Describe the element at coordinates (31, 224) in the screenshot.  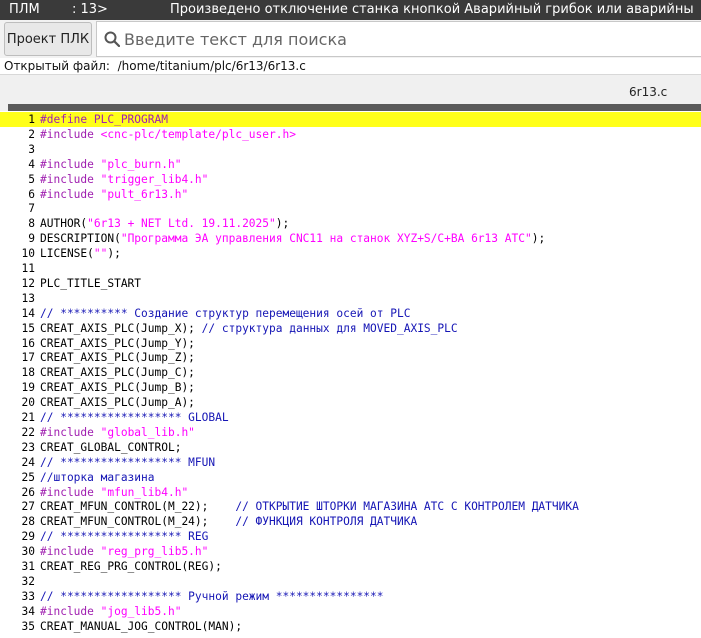
I see `line-number: 8` at that location.